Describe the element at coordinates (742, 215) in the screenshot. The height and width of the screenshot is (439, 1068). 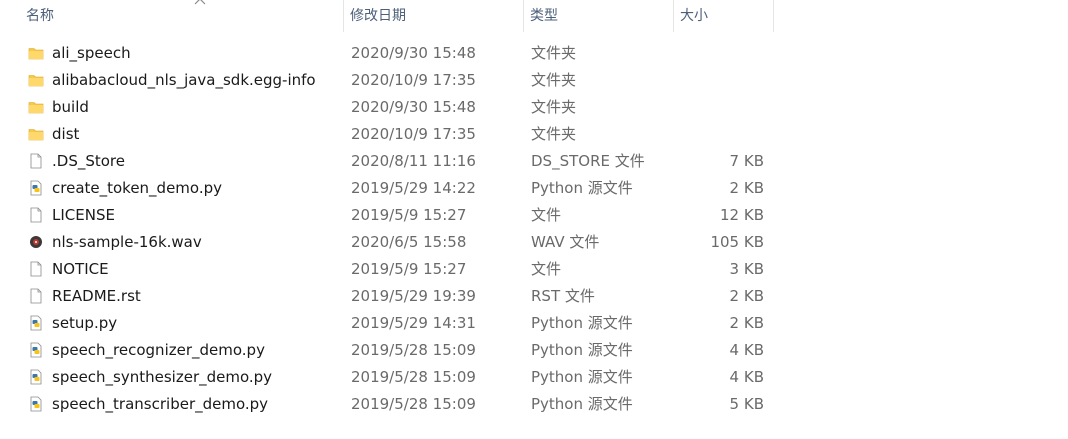
I see `file-size: 12 KB` at that location.